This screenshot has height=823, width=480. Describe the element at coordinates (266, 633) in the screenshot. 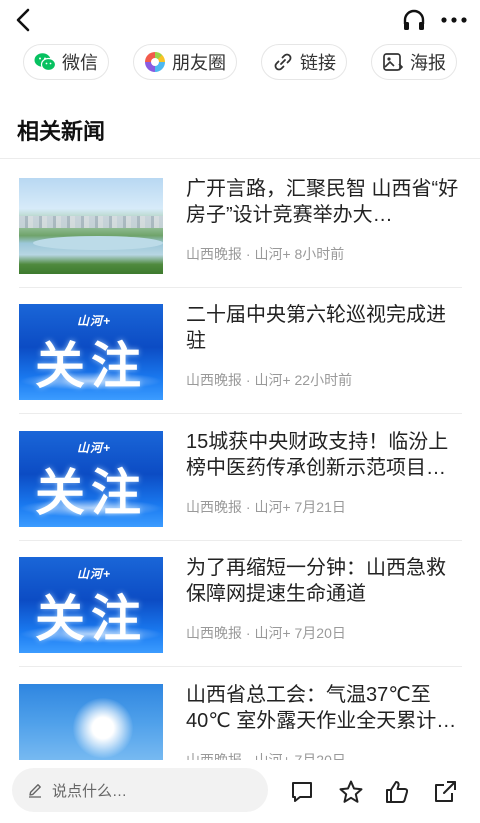

I see `news-meta: 山西晚报 · 山河+ 7月20日` at that location.